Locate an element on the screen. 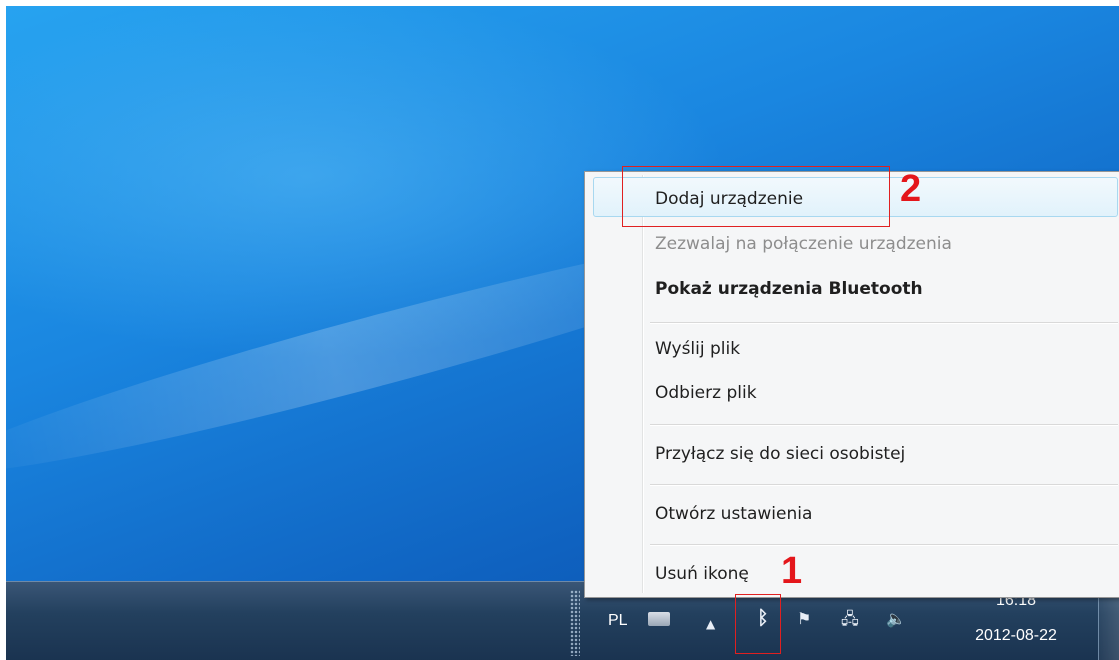 The width and height of the screenshot is (1119, 660). menu-item-receive-file: Odbierz plik is located at coordinates (875, 393).